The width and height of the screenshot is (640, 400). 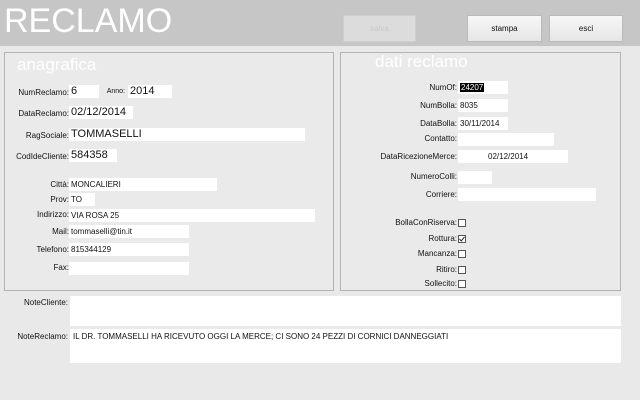 I want to click on dati-reclamo-title: dati reclamo, so click(x=421, y=61).